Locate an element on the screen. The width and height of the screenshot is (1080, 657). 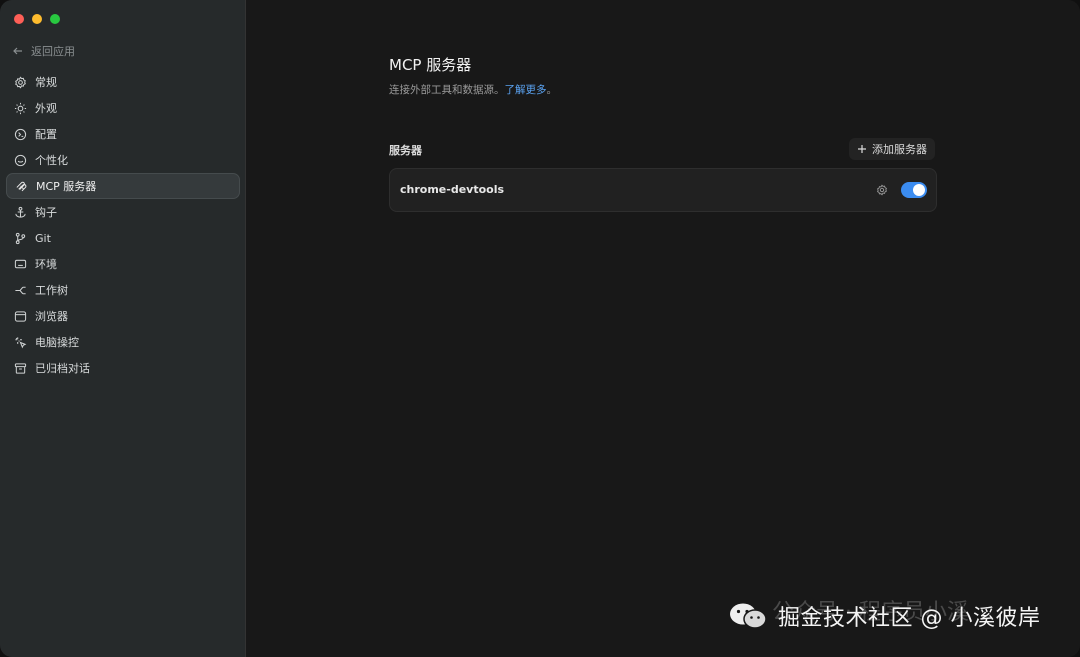
worktree-icon is located at coordinates (20, 290).